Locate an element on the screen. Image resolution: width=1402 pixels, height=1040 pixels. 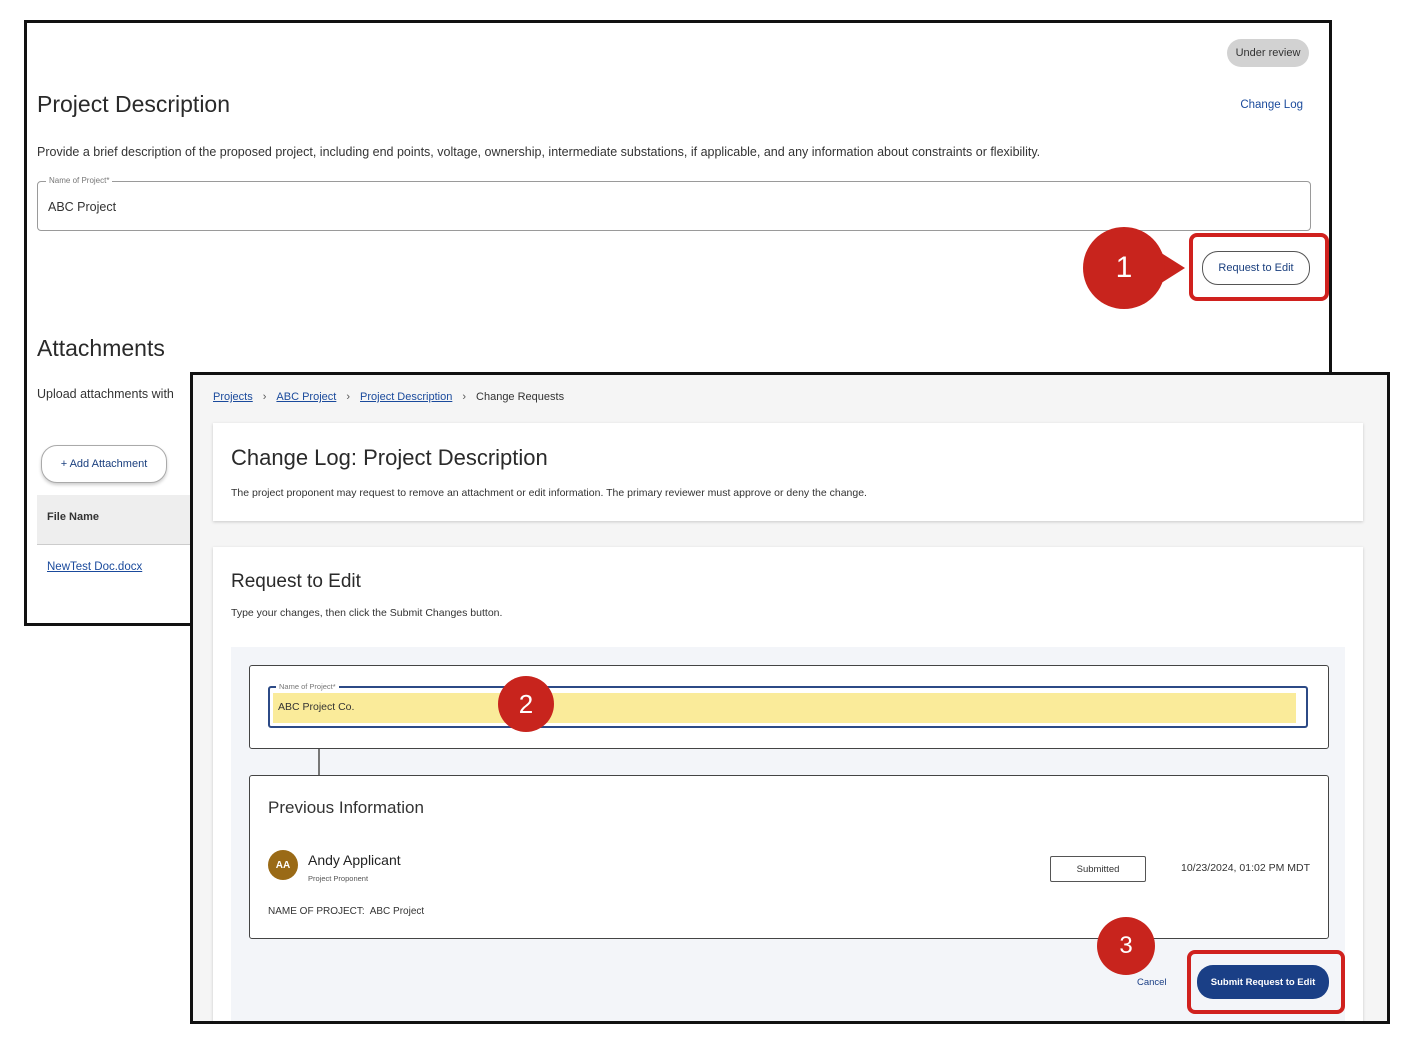
project-name-input: Name of Project* ABC Project Co. is located at coordinates (788, 705).